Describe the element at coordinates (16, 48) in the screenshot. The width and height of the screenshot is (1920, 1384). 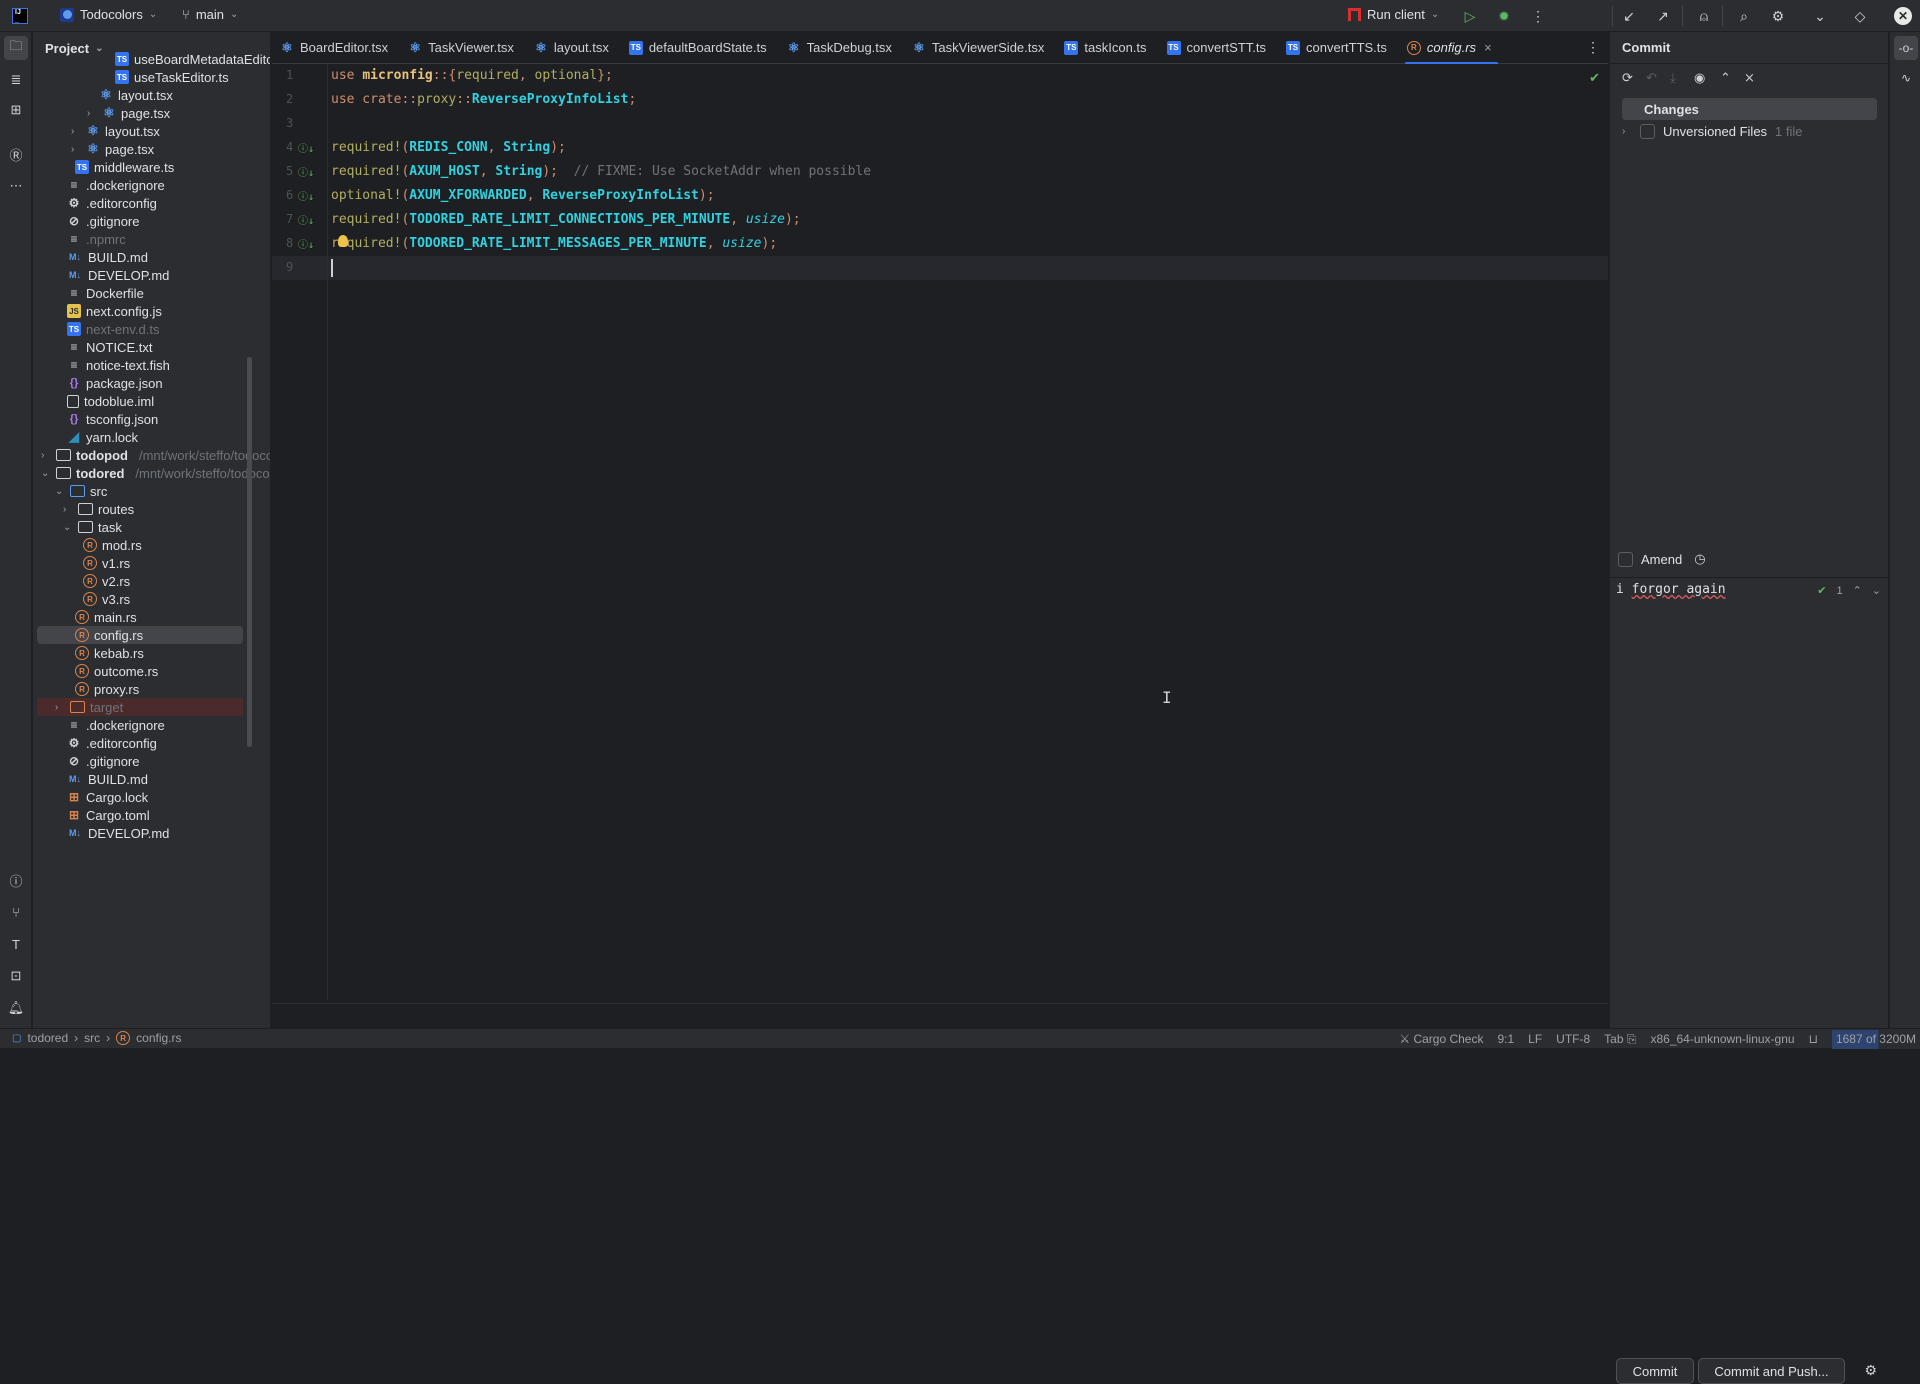
I see `project-folder-icon: 🗀` at that location.